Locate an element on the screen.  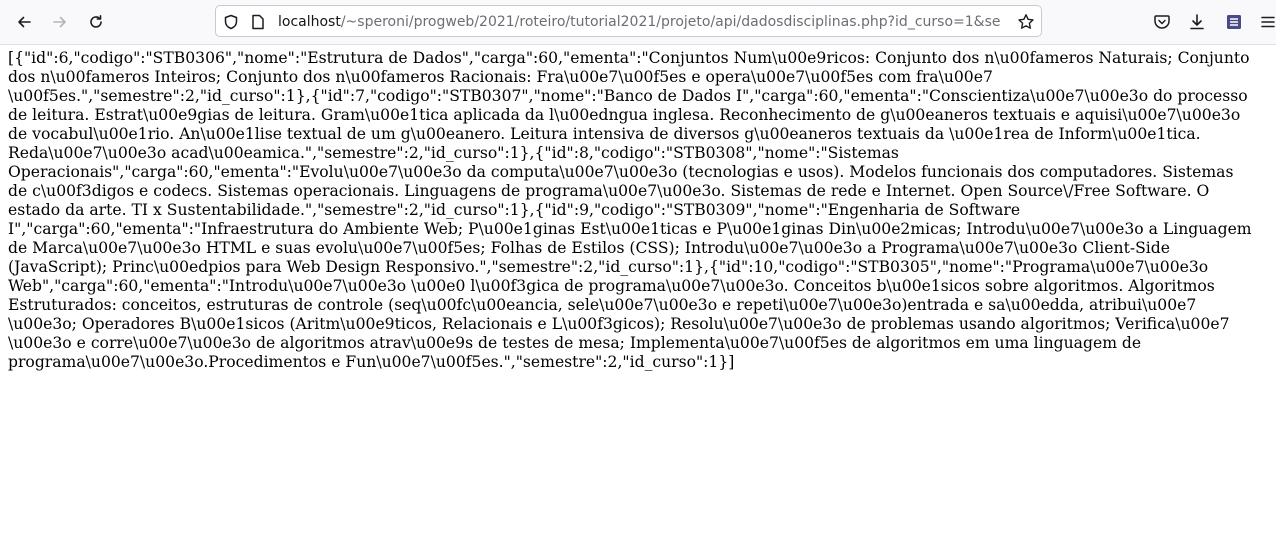
menu-icon is located at coordinates (1264, 22).